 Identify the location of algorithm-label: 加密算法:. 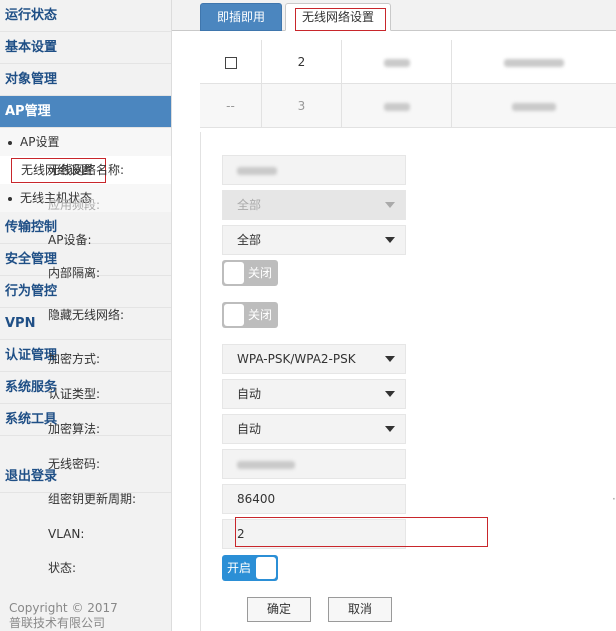
(74, 429).